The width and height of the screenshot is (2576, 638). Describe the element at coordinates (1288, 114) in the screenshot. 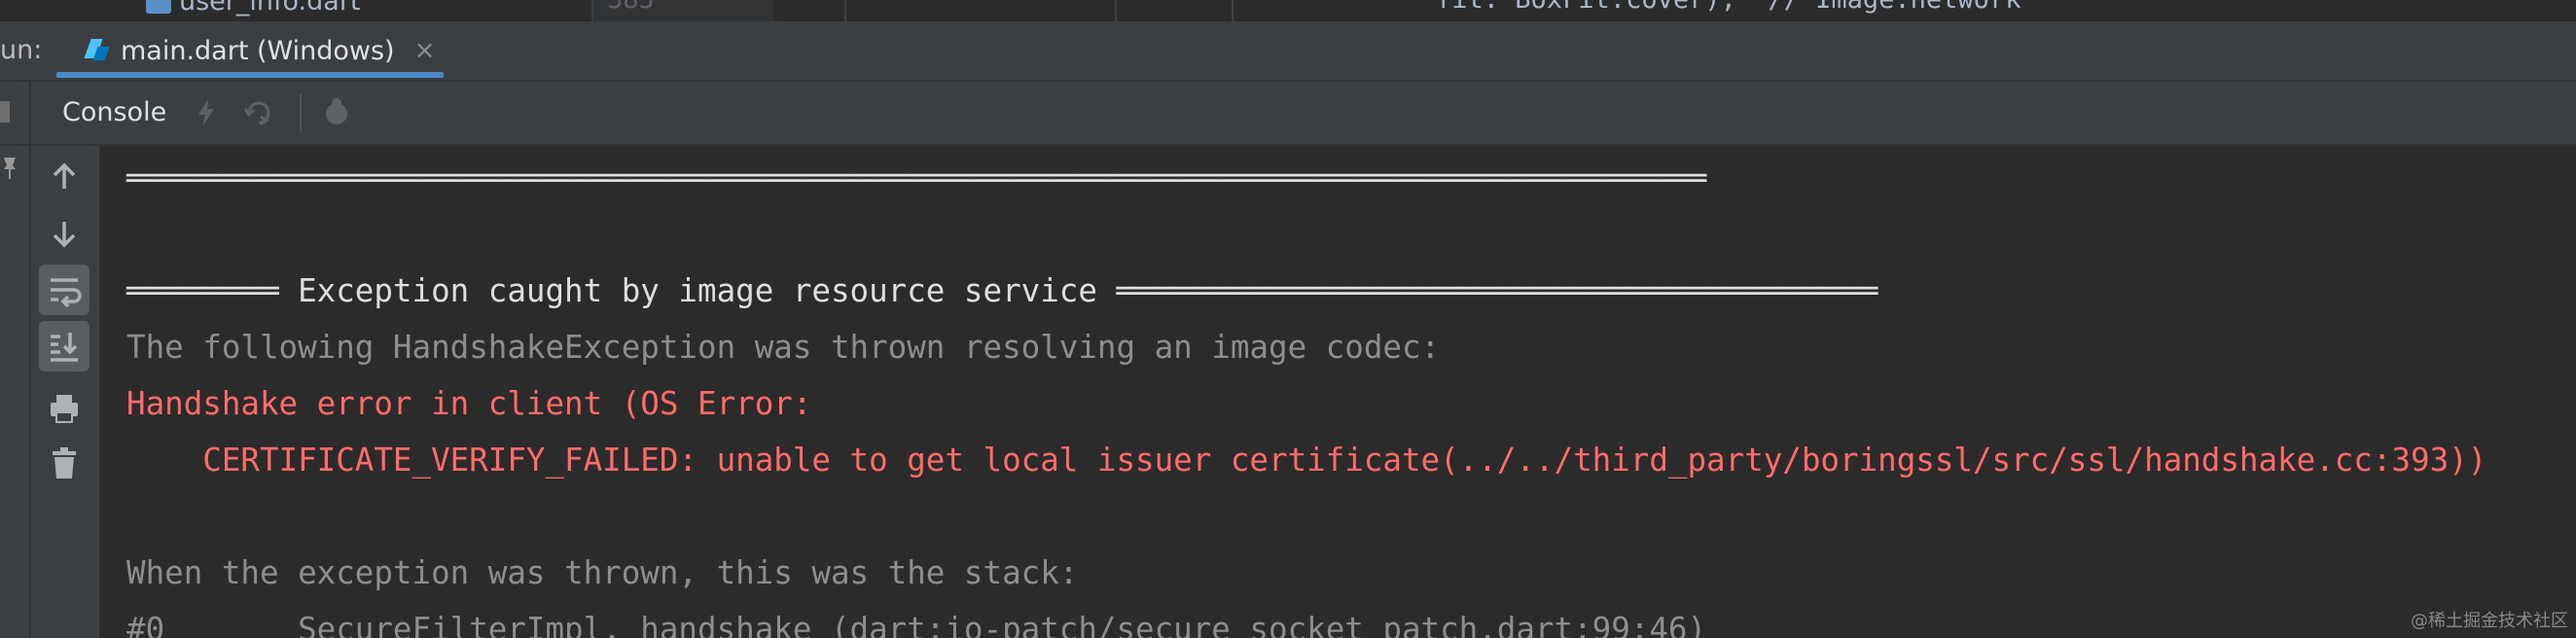

I see `console-toolbar: Console` at that location.